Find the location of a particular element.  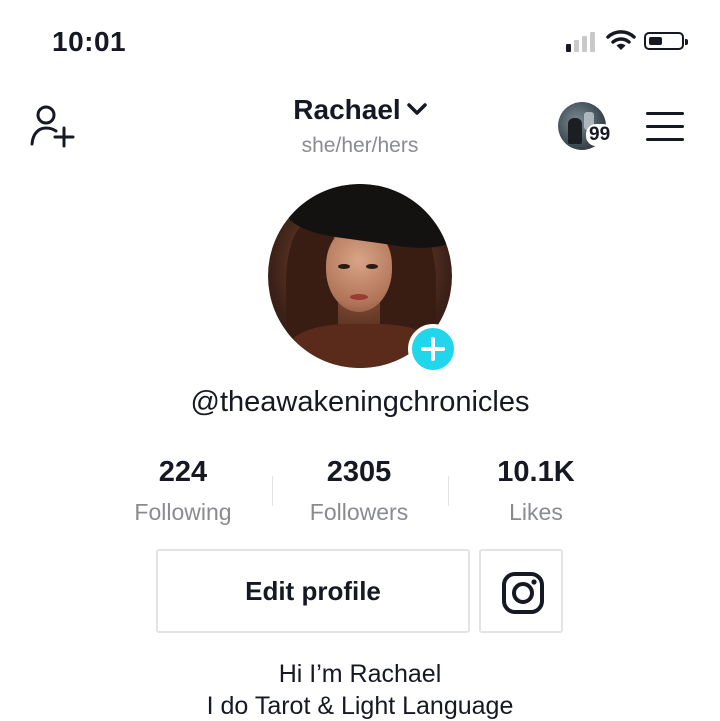

followers-count: 2305 is located at coordinates (359, 472).